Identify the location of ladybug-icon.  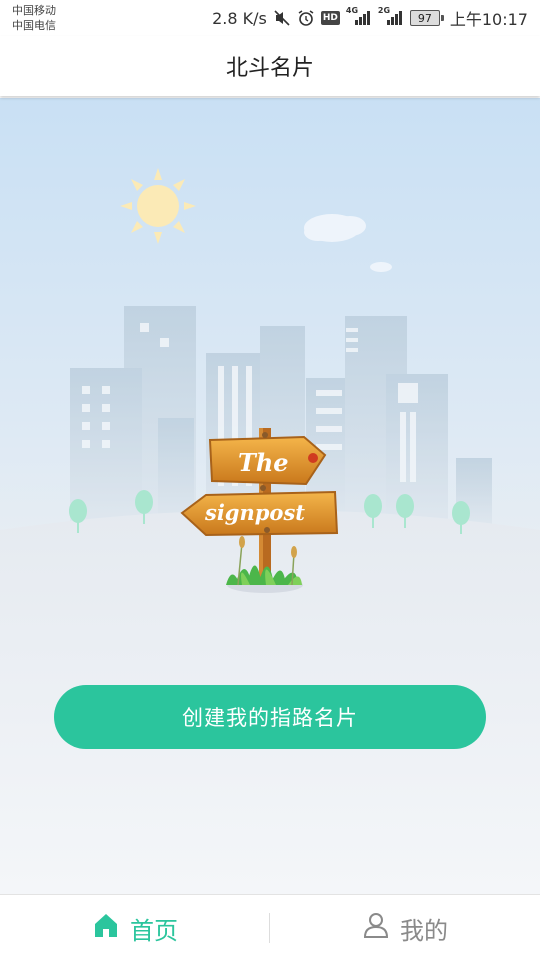
(313, 458).